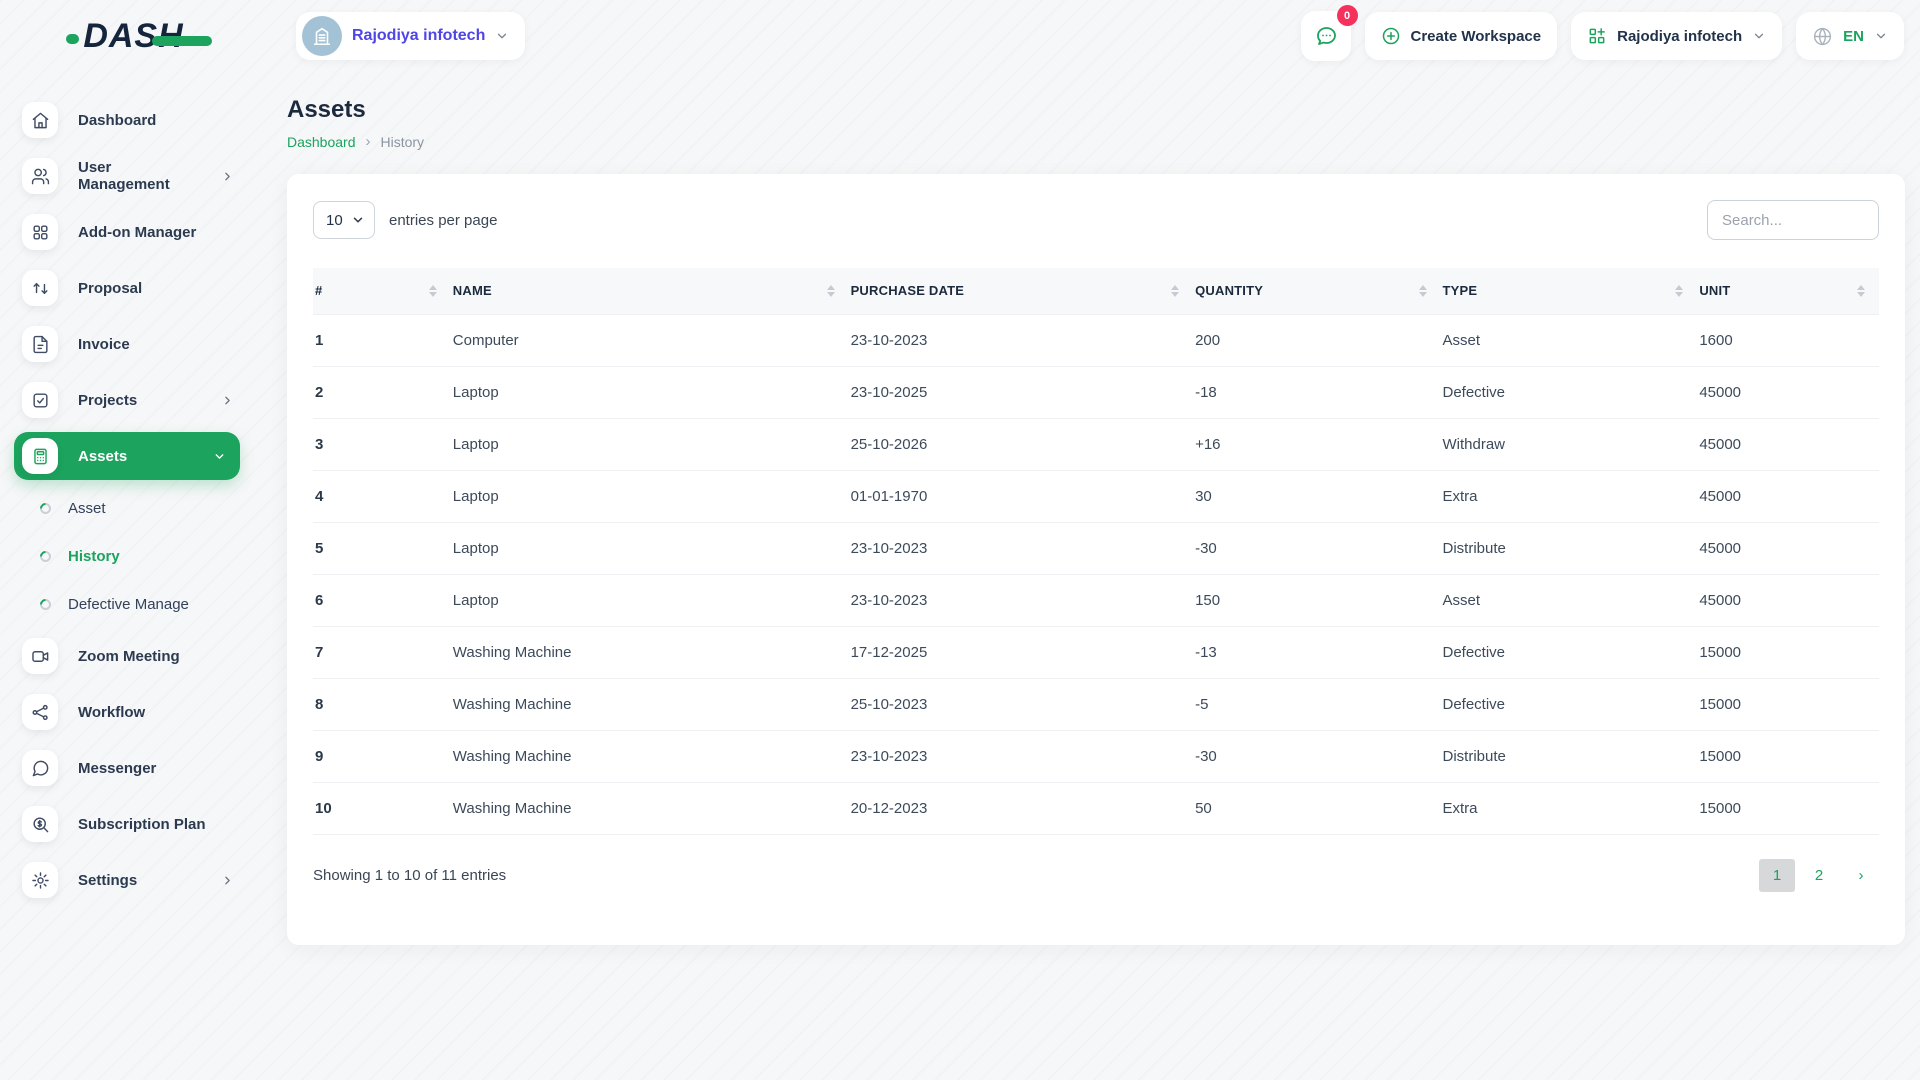  I want to click on breadcrumb: Dashboard › History, so click(1096, 141).